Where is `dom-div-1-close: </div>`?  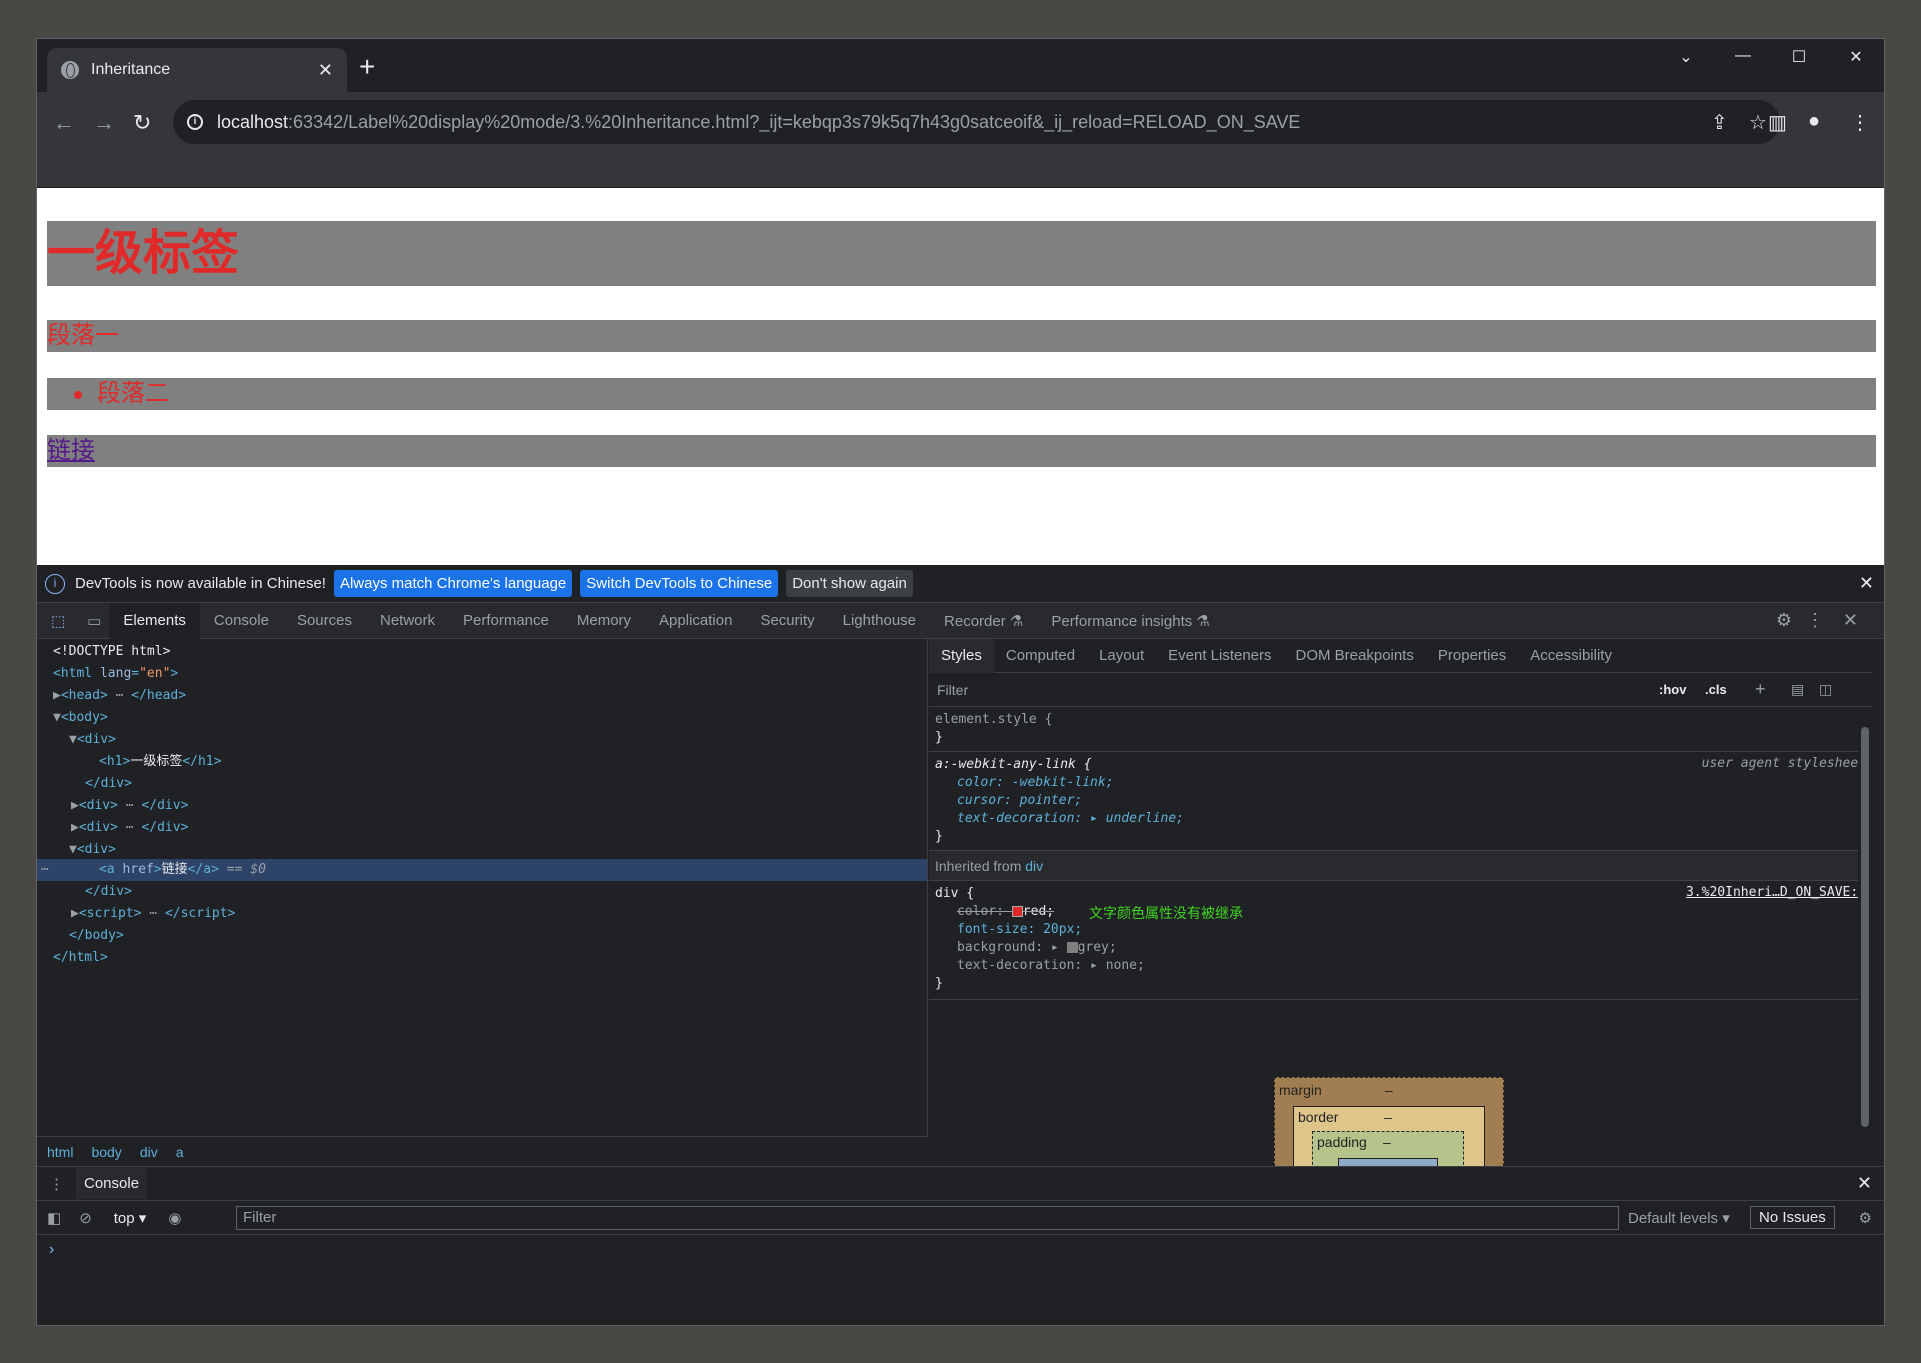 dom-div-1-close: </div> is located at coordinates (108, 783).